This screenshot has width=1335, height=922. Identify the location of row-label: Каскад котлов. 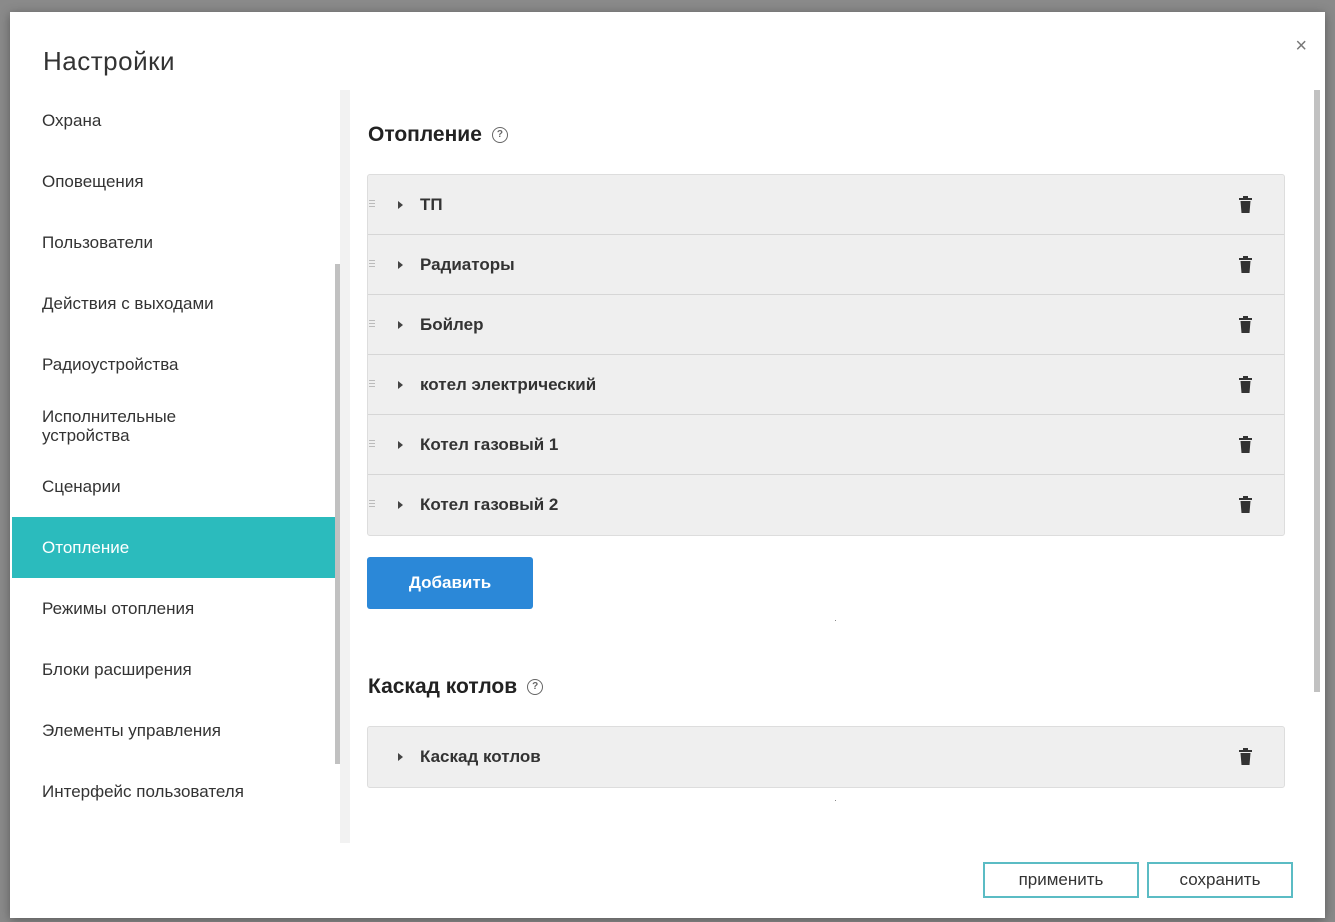
(480, 756).